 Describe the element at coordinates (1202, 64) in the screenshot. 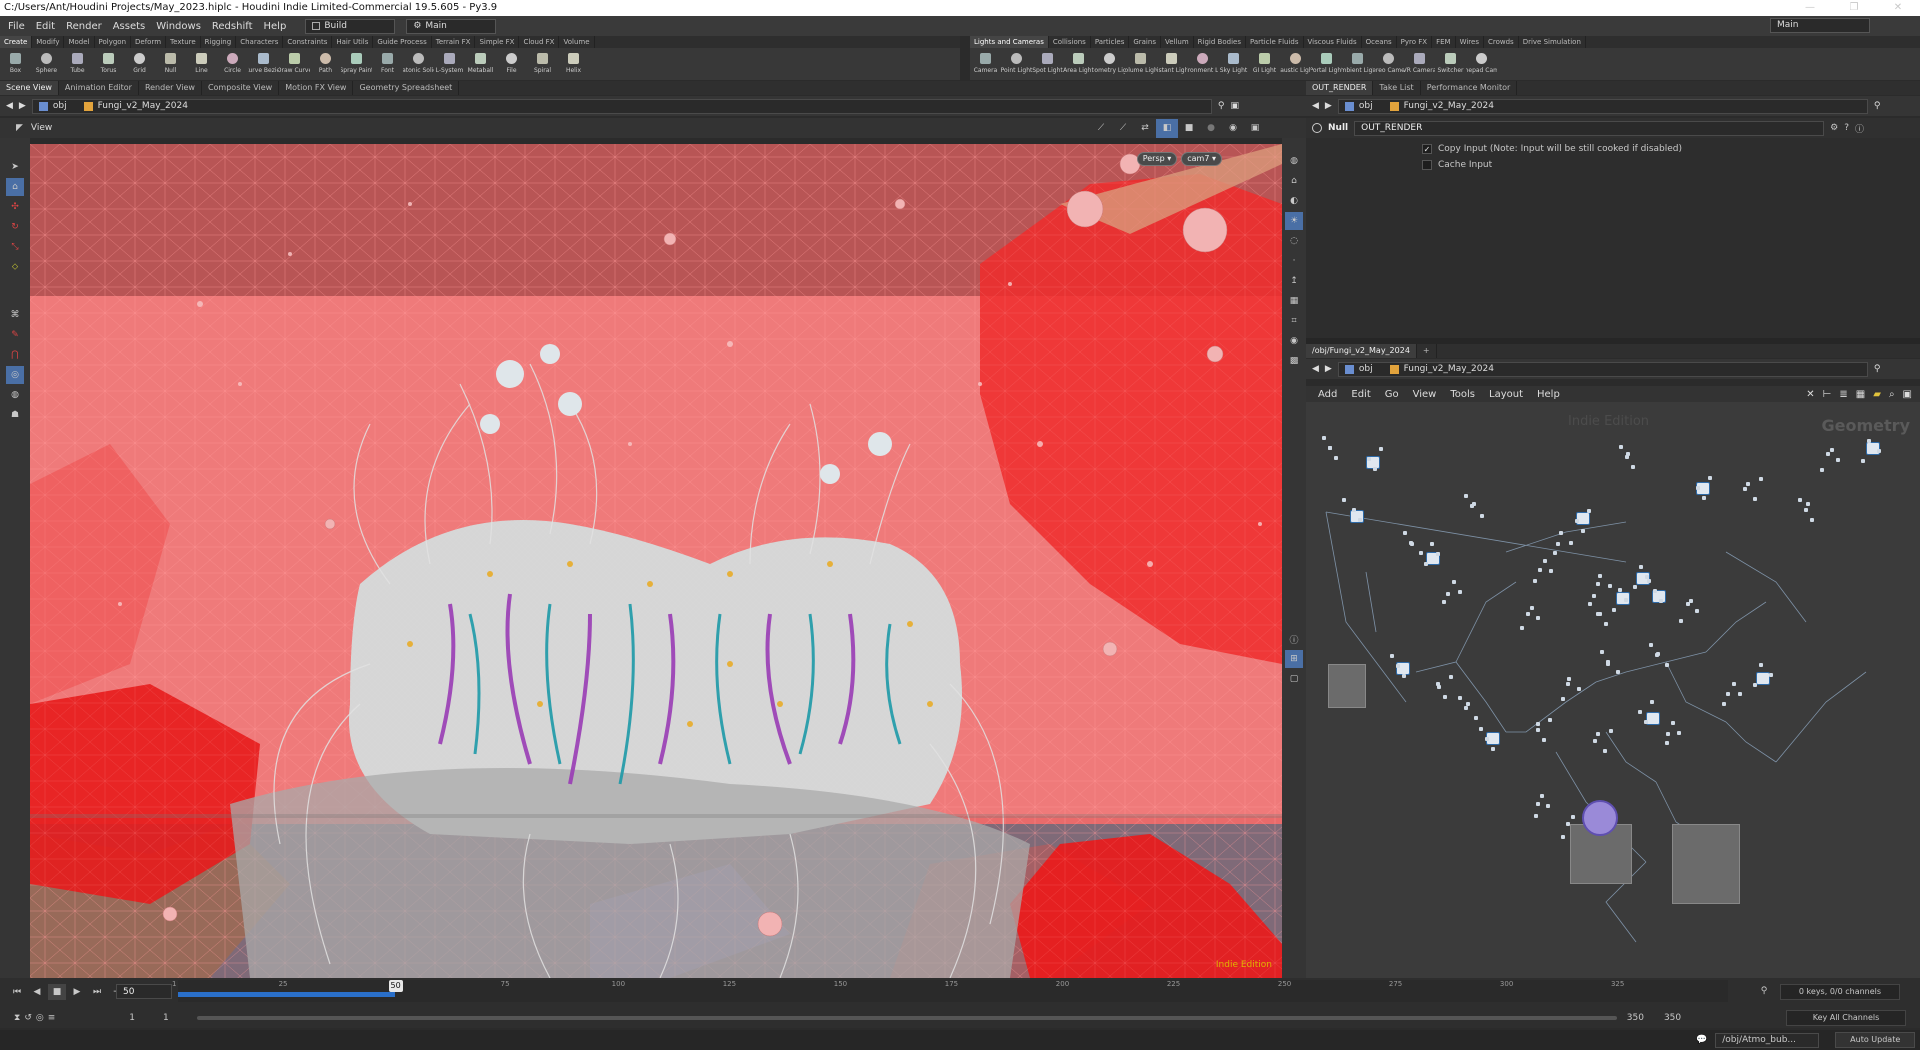

I see `shelf-right-tool-environment-light: Environment Light` at that location.